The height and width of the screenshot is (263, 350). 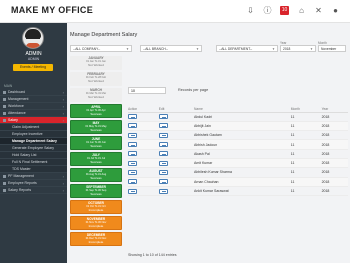 What do you see at coordinates (96, 111) in the screenshot?
I see `month-card: APRIL 01 Apr To 30 Apr Success` at bounding box center [96, 111].